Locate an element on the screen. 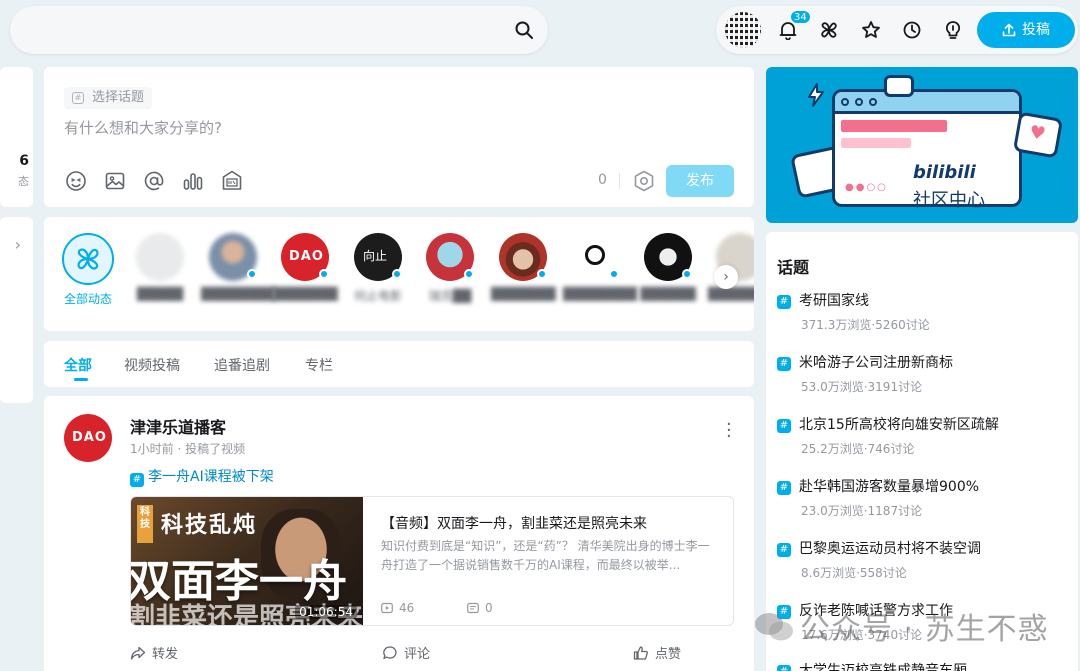  comment-label: 评论 is located at coordinates (417, 654).